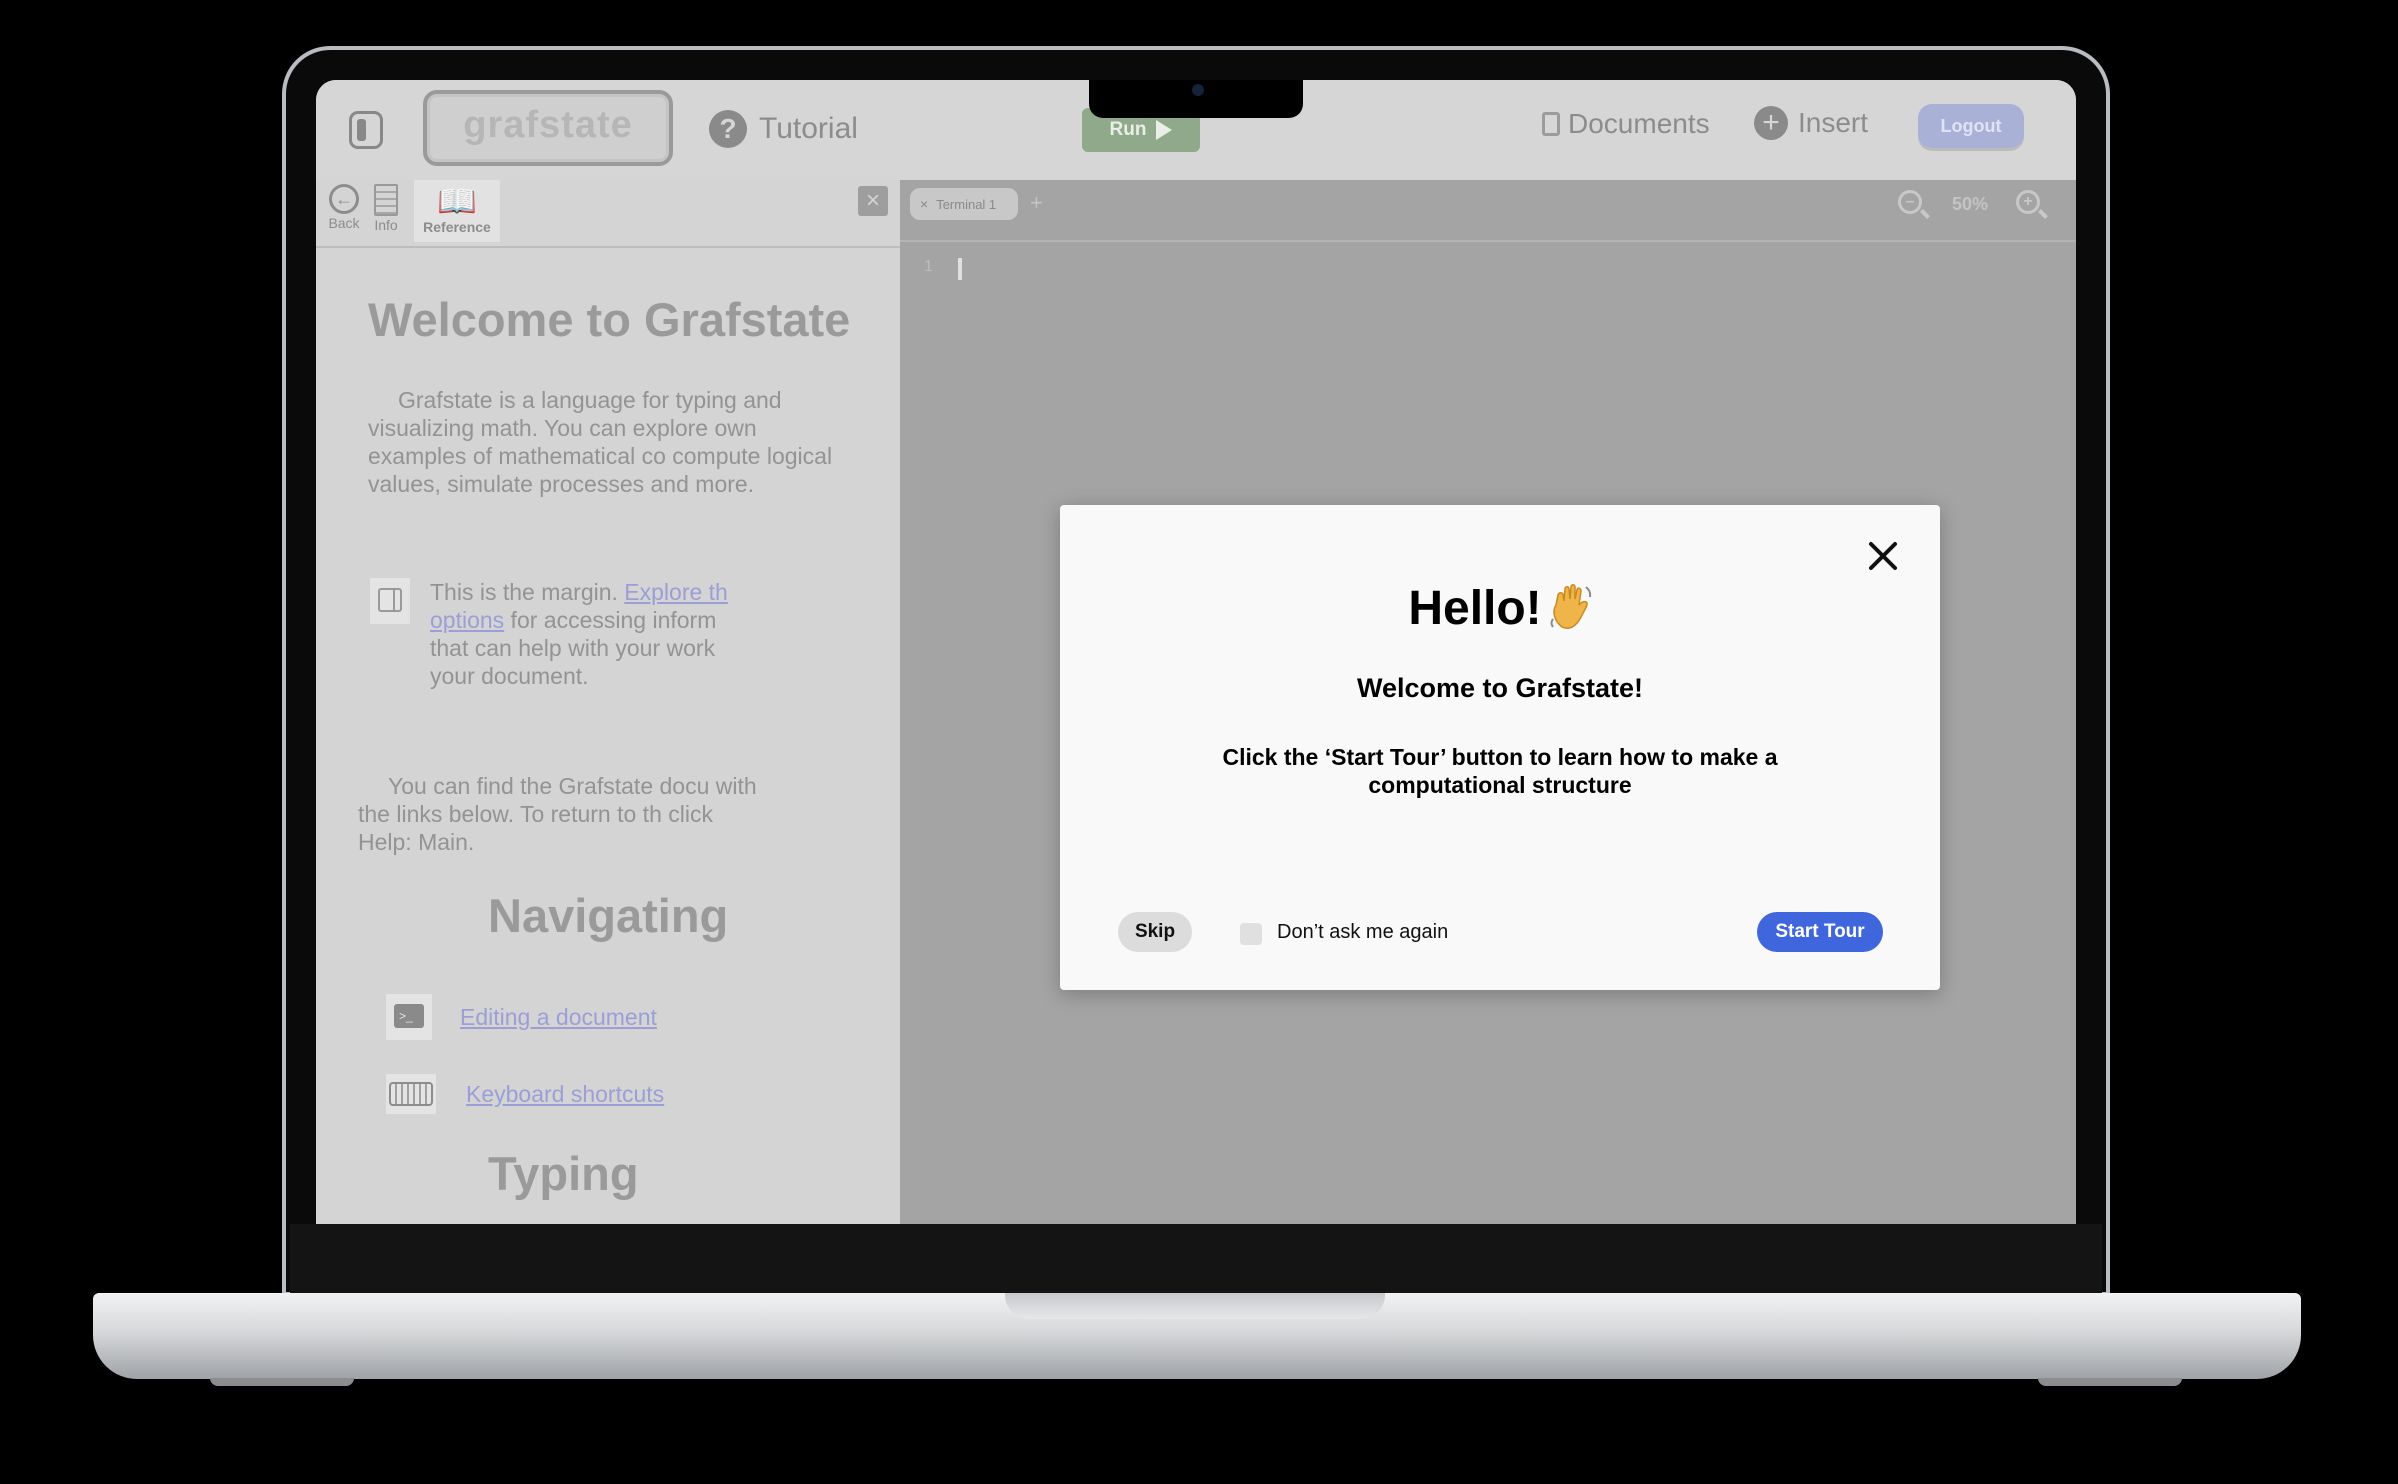 The width and height of the screenshot is (2398, 1484). Describe the element at coordinates (344, 223) in the screenshot. I see `back-label: Back` at that location.